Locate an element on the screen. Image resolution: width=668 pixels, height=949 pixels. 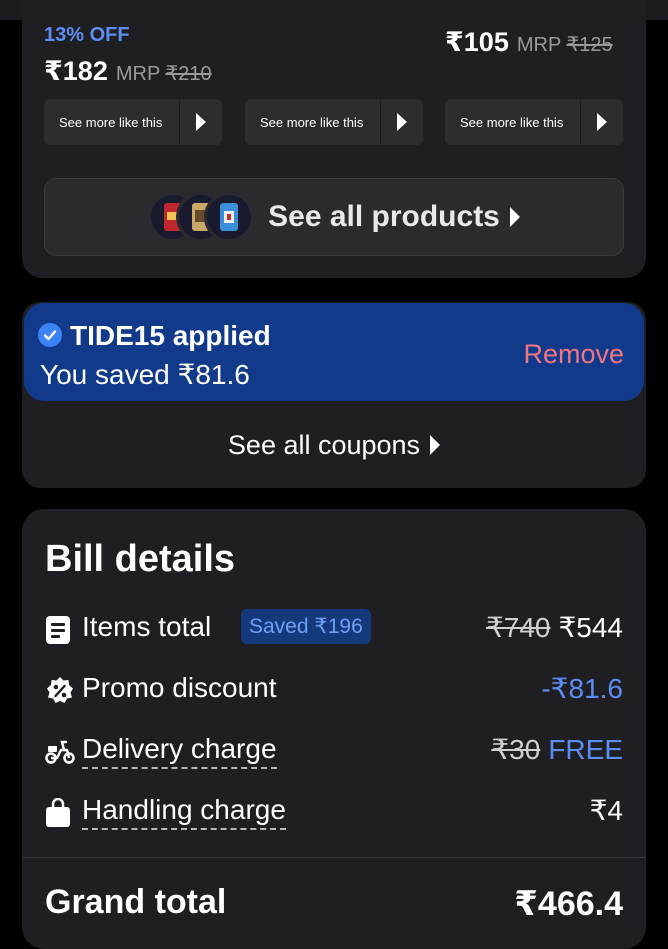
product-price-1: ₹182 MRP ₹210 is located at coordinates (128, 71).